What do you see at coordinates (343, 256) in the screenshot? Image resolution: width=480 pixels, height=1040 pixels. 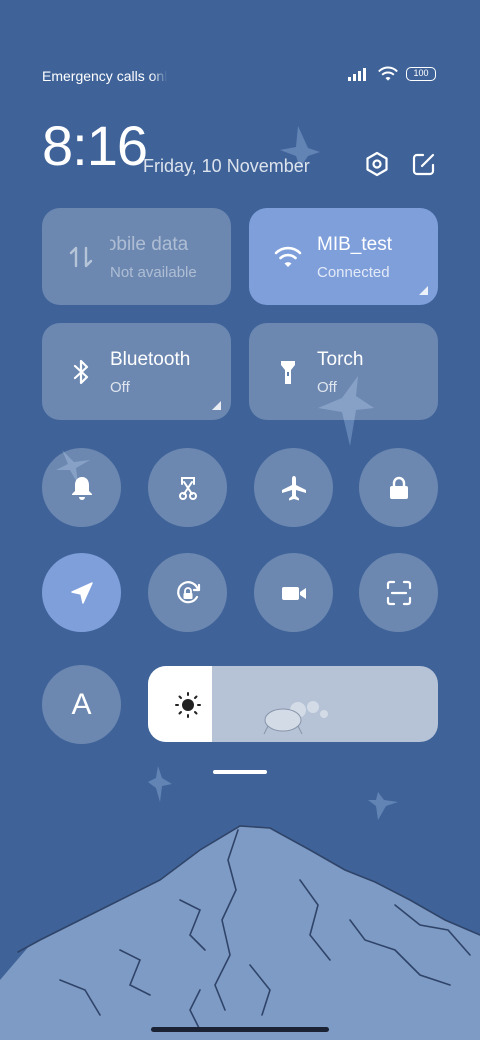 I see `tile-wifi: MIB_test Connected` at bounding box center [343, 256].